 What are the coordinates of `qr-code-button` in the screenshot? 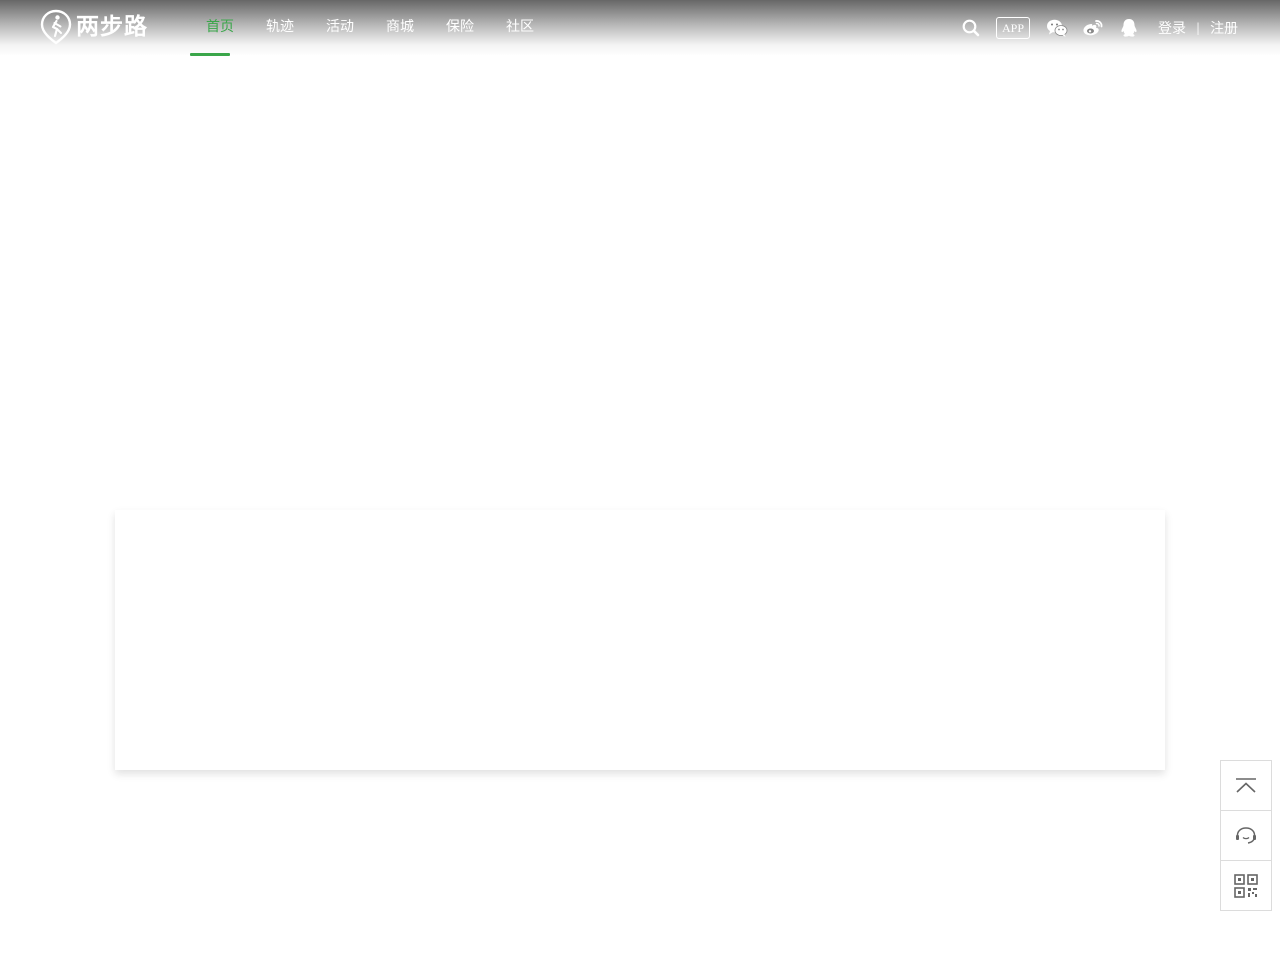 It's located at (1246, 885).